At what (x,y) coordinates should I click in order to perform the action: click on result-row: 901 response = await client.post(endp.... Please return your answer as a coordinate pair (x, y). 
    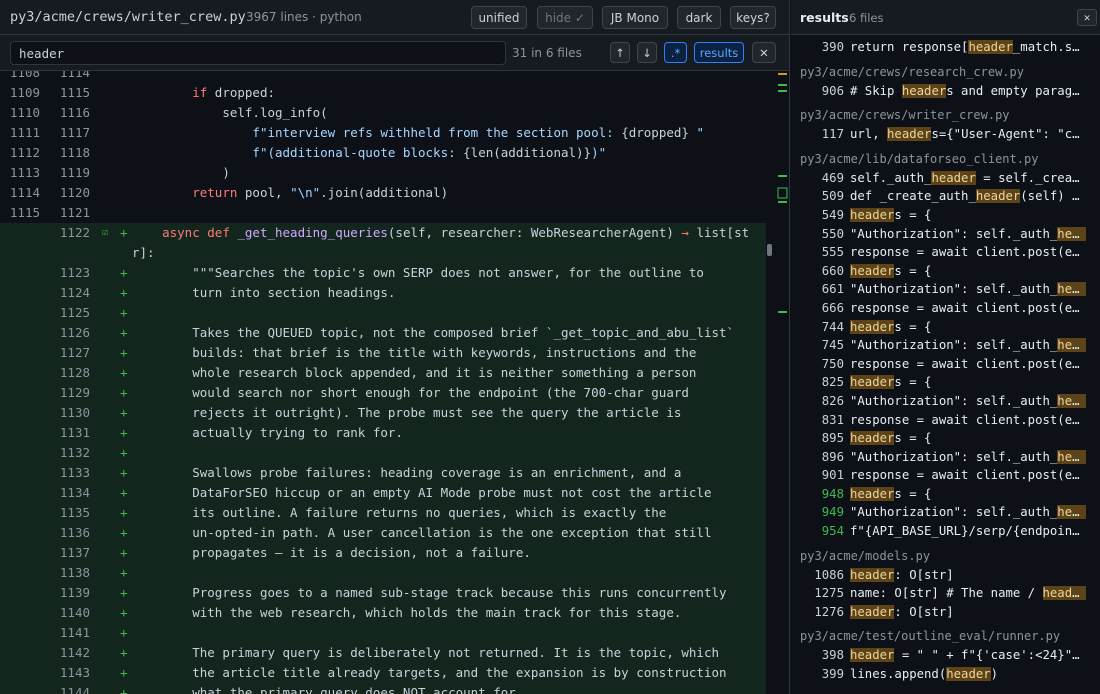
    Looking at the image, I should click on (945, 475).